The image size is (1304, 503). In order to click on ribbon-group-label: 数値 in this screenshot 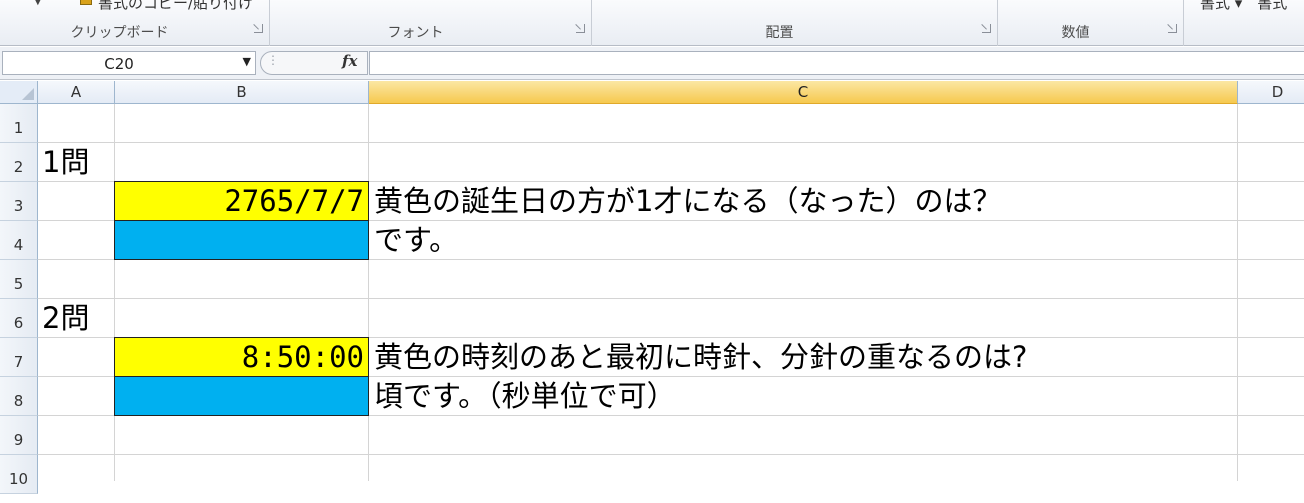, I will do `click(1075, 33)`.